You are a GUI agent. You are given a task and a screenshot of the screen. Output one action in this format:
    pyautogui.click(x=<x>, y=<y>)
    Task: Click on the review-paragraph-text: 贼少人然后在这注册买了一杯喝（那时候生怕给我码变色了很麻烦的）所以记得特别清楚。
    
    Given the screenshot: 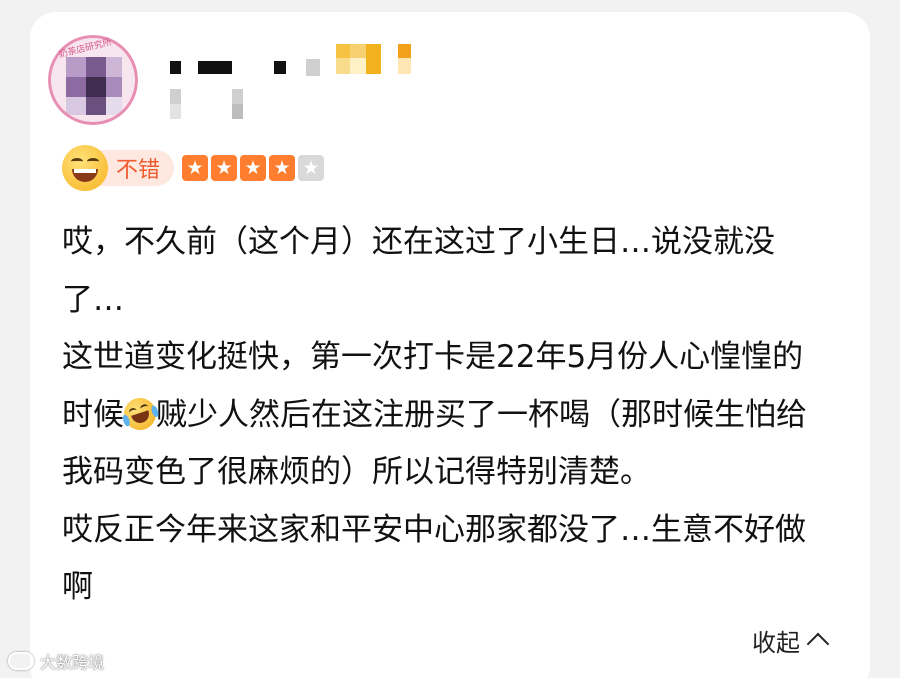 What is the action you would take?
    pyautogui.click(x=434, y=443)
    